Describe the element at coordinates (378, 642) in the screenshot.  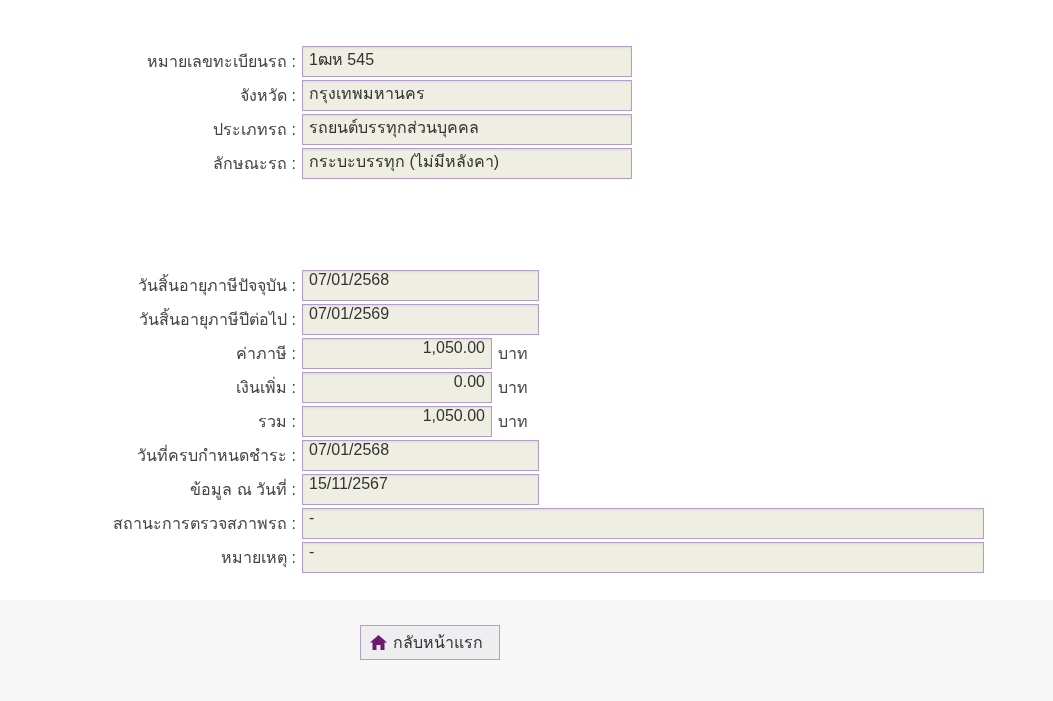
I see `home-icon` at that location.